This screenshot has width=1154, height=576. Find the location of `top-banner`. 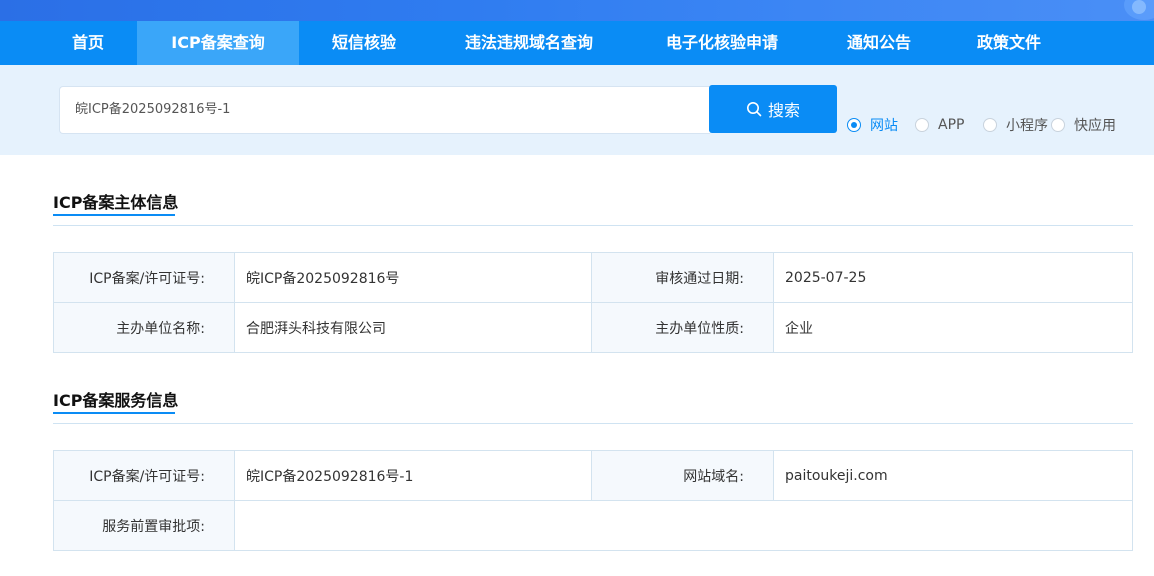

top-banner is located at coordinates (577, 10).